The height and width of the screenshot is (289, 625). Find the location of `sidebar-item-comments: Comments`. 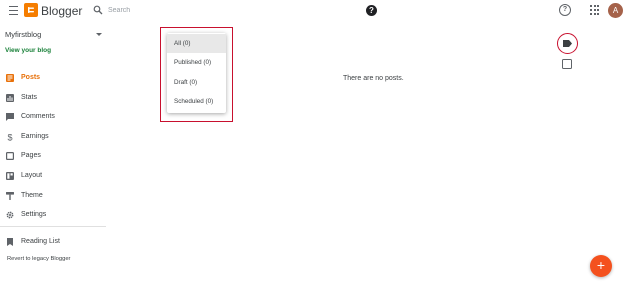

sidebar-item-comments: Comments is located at coordinates (56, 117).